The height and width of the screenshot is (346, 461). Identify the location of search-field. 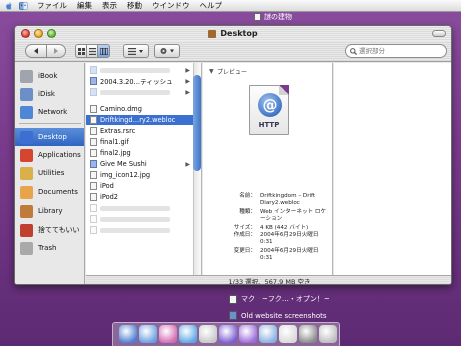
(396, 51).